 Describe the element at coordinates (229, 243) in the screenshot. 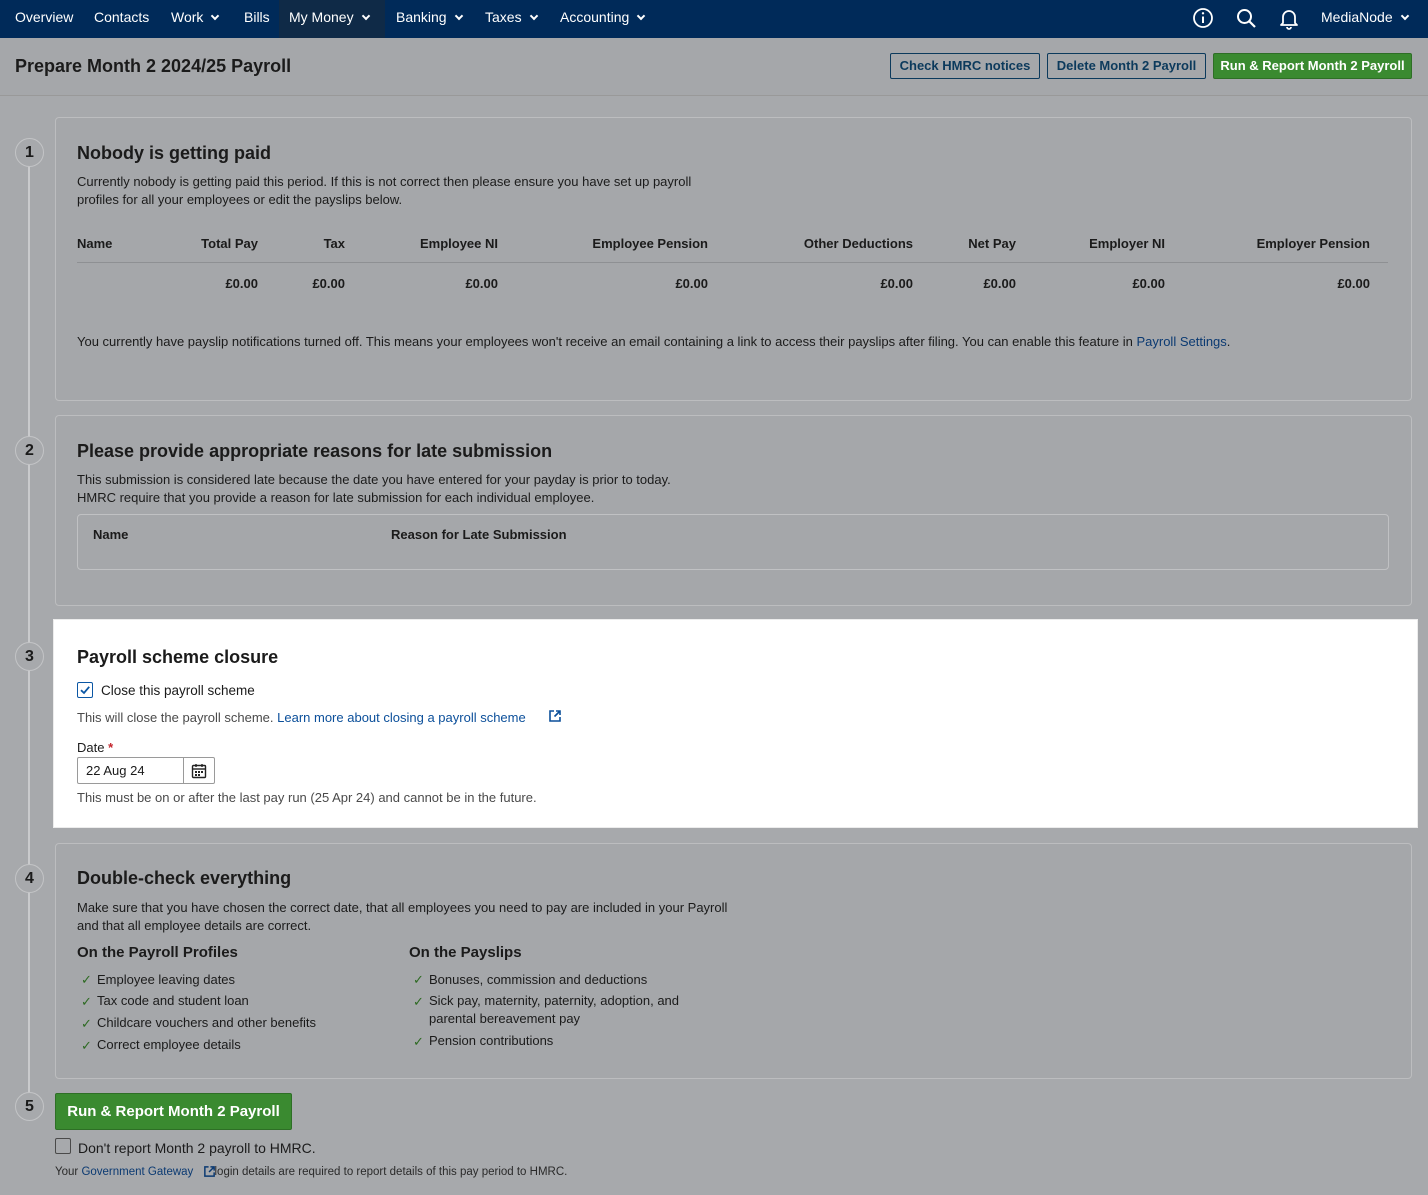

I see `column-header-total-pay: Total Pay` at that location.